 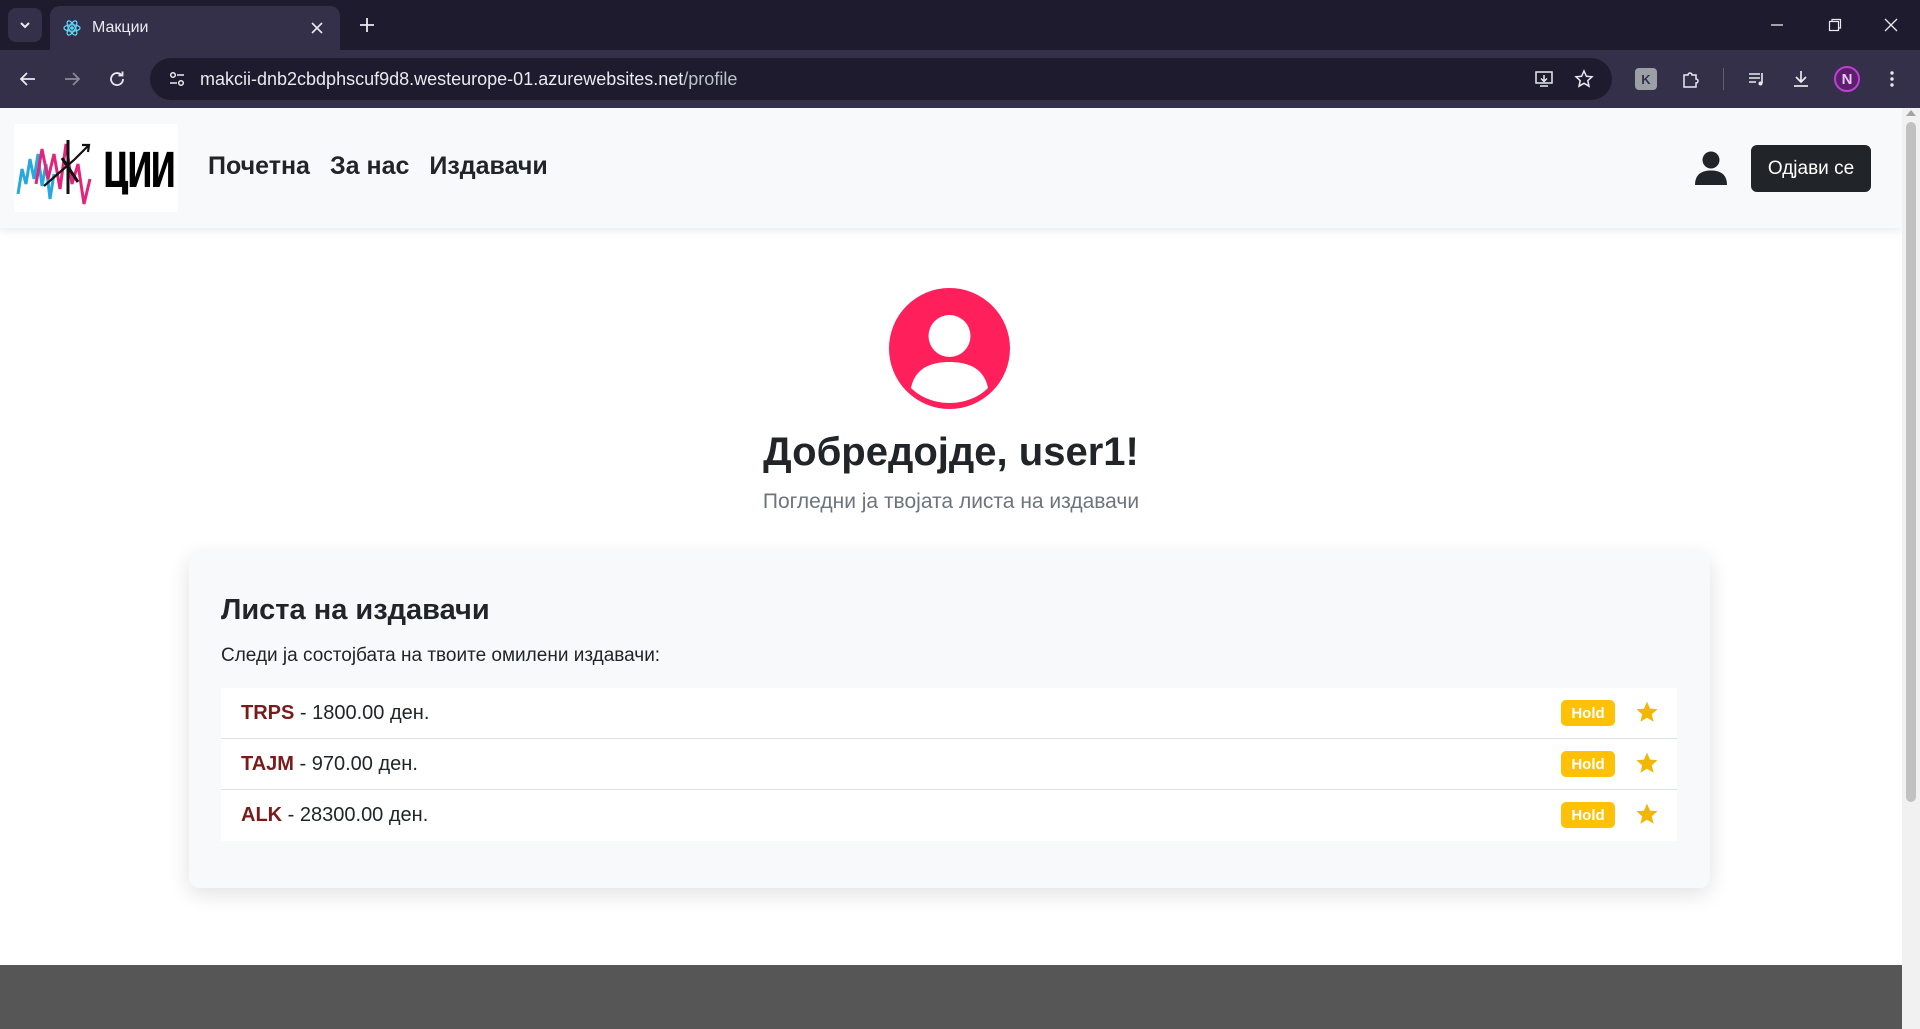 I want to click on browser-tab-bar: Макции, so click(x=960, y=25).